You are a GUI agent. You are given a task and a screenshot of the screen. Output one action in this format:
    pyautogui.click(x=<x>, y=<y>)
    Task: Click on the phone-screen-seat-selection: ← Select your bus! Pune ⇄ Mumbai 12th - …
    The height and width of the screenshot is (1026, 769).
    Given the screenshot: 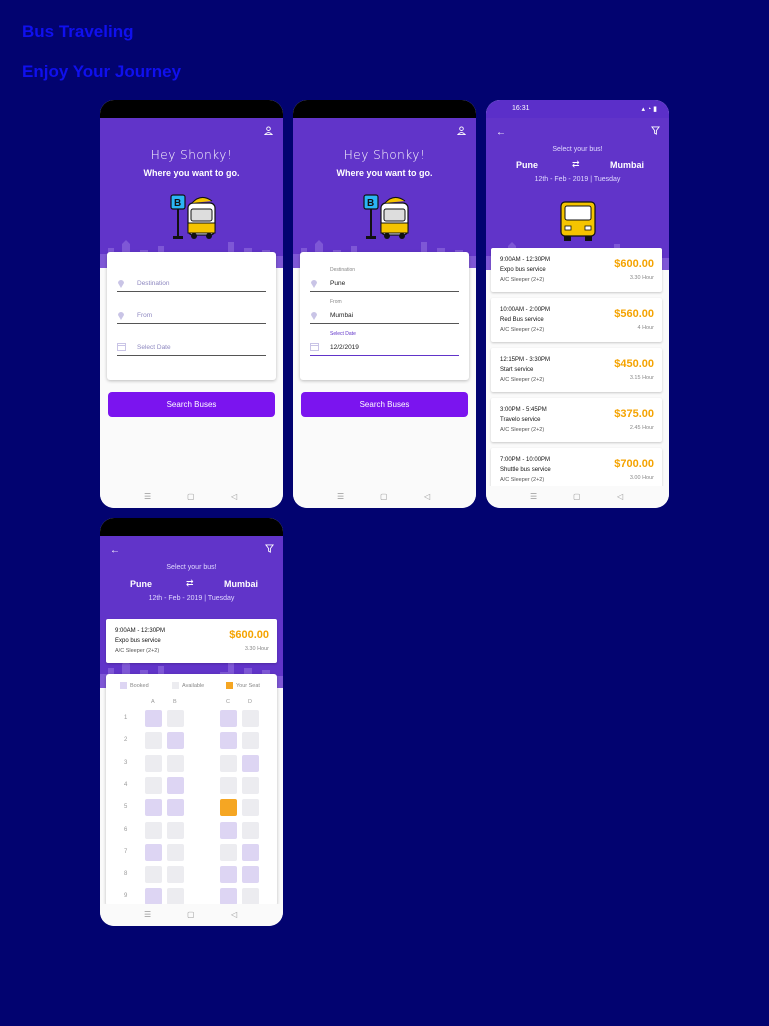 What is the action you would take?
    pyautogui.click(x=191, y=722)
    